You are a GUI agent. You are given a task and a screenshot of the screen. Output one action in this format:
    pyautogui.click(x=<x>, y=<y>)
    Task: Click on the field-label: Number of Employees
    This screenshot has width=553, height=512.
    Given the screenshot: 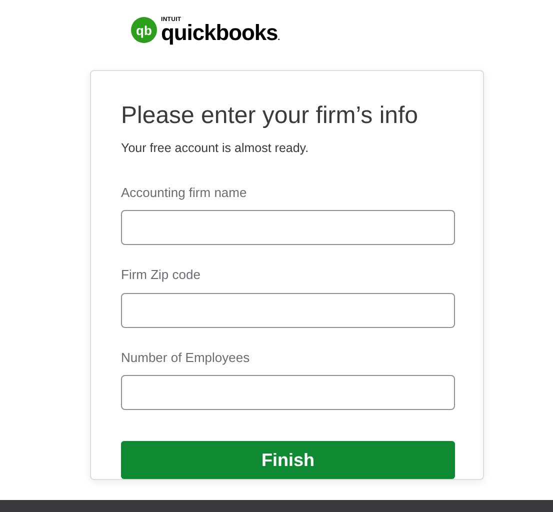 What is the action you would take?
    pyautogui.click(x=186, y=357)
    